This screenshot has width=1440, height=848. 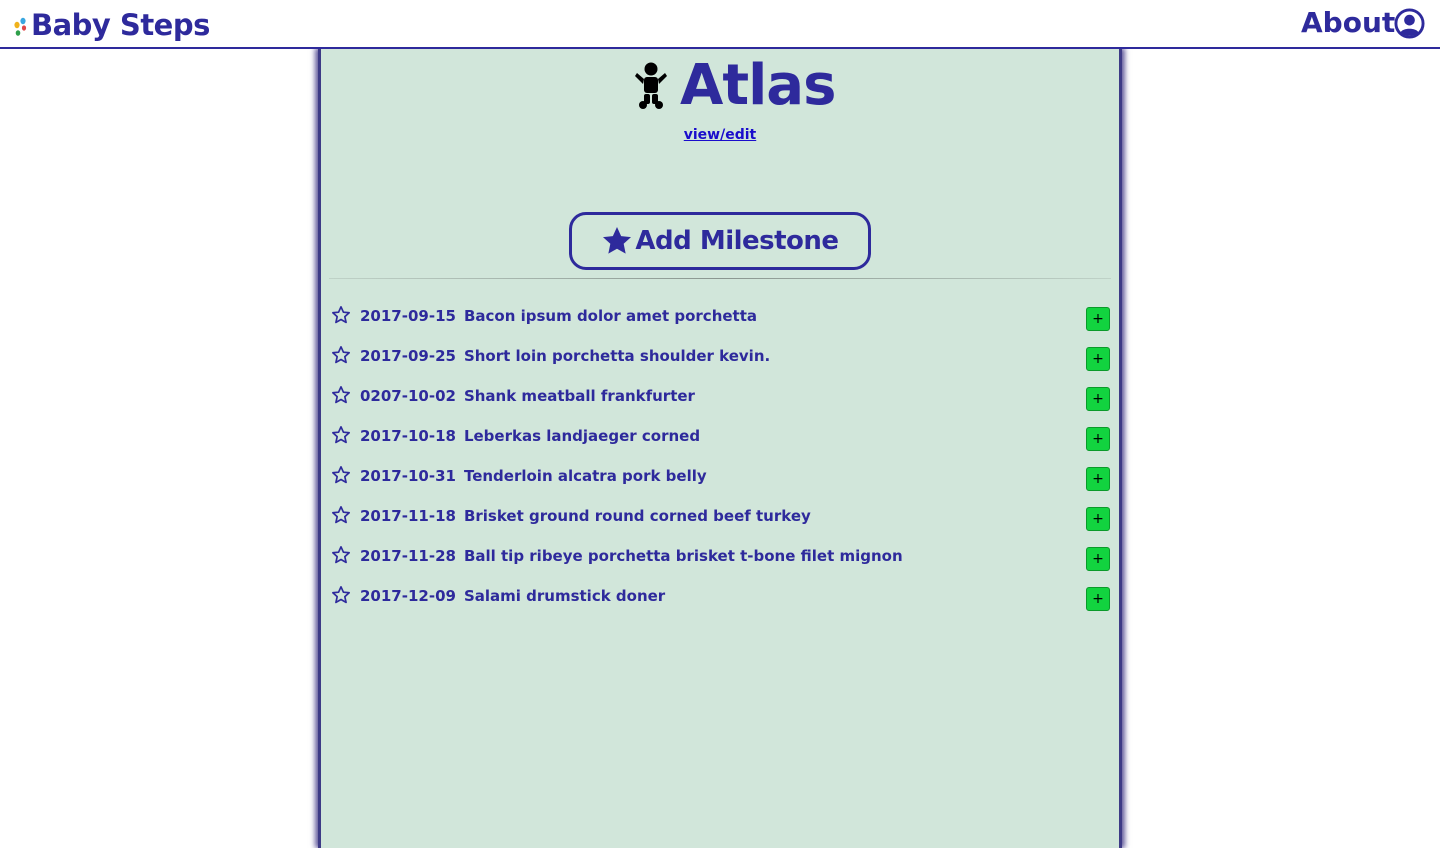 I want to click on milestone-date: 2017-09-15, so click(x=408, y=316).